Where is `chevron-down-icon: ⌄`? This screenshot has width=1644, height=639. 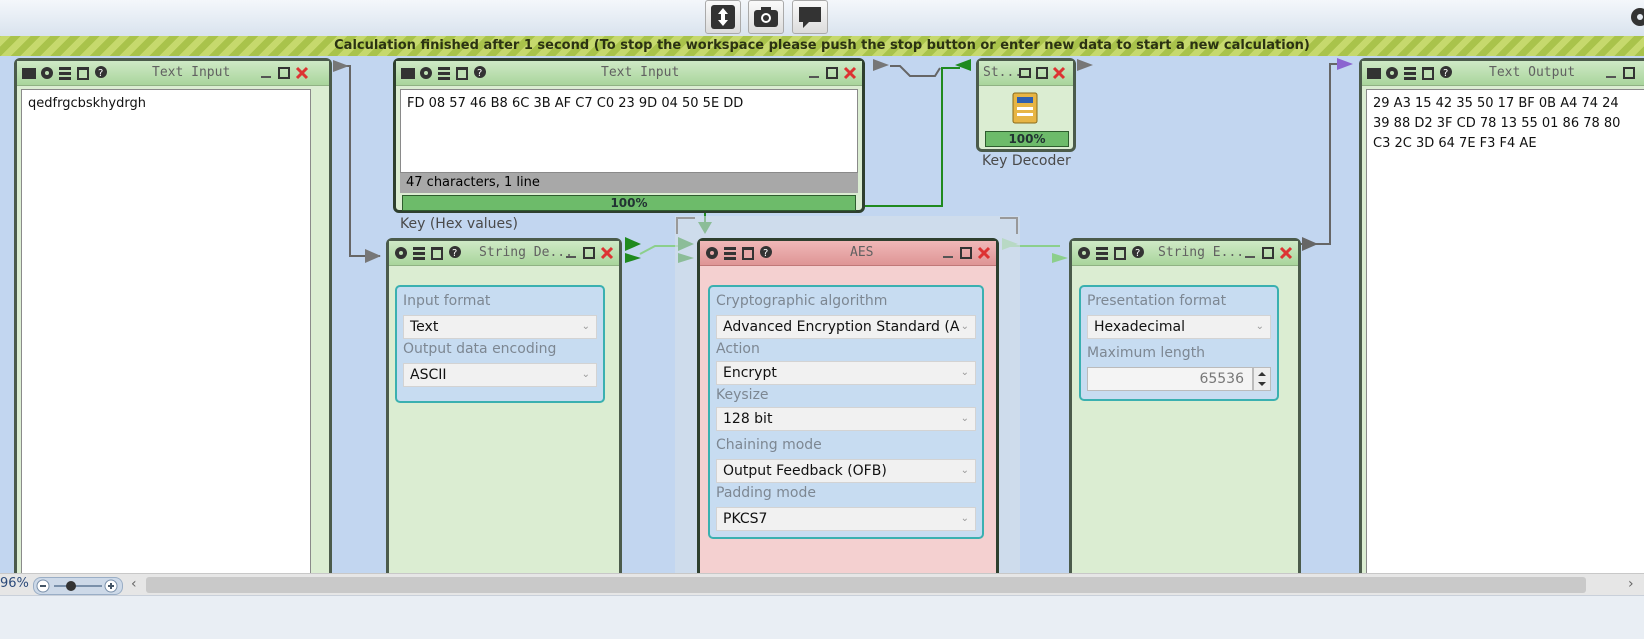 chevron-down-icon: ⌄ is located at coordinates (585, 374).